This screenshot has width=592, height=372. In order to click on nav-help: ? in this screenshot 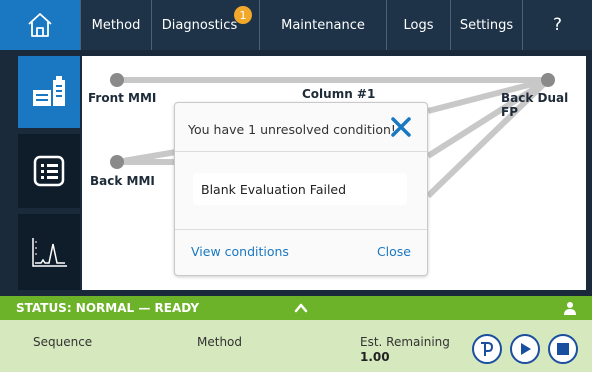, I will do `click(557, 25)`.